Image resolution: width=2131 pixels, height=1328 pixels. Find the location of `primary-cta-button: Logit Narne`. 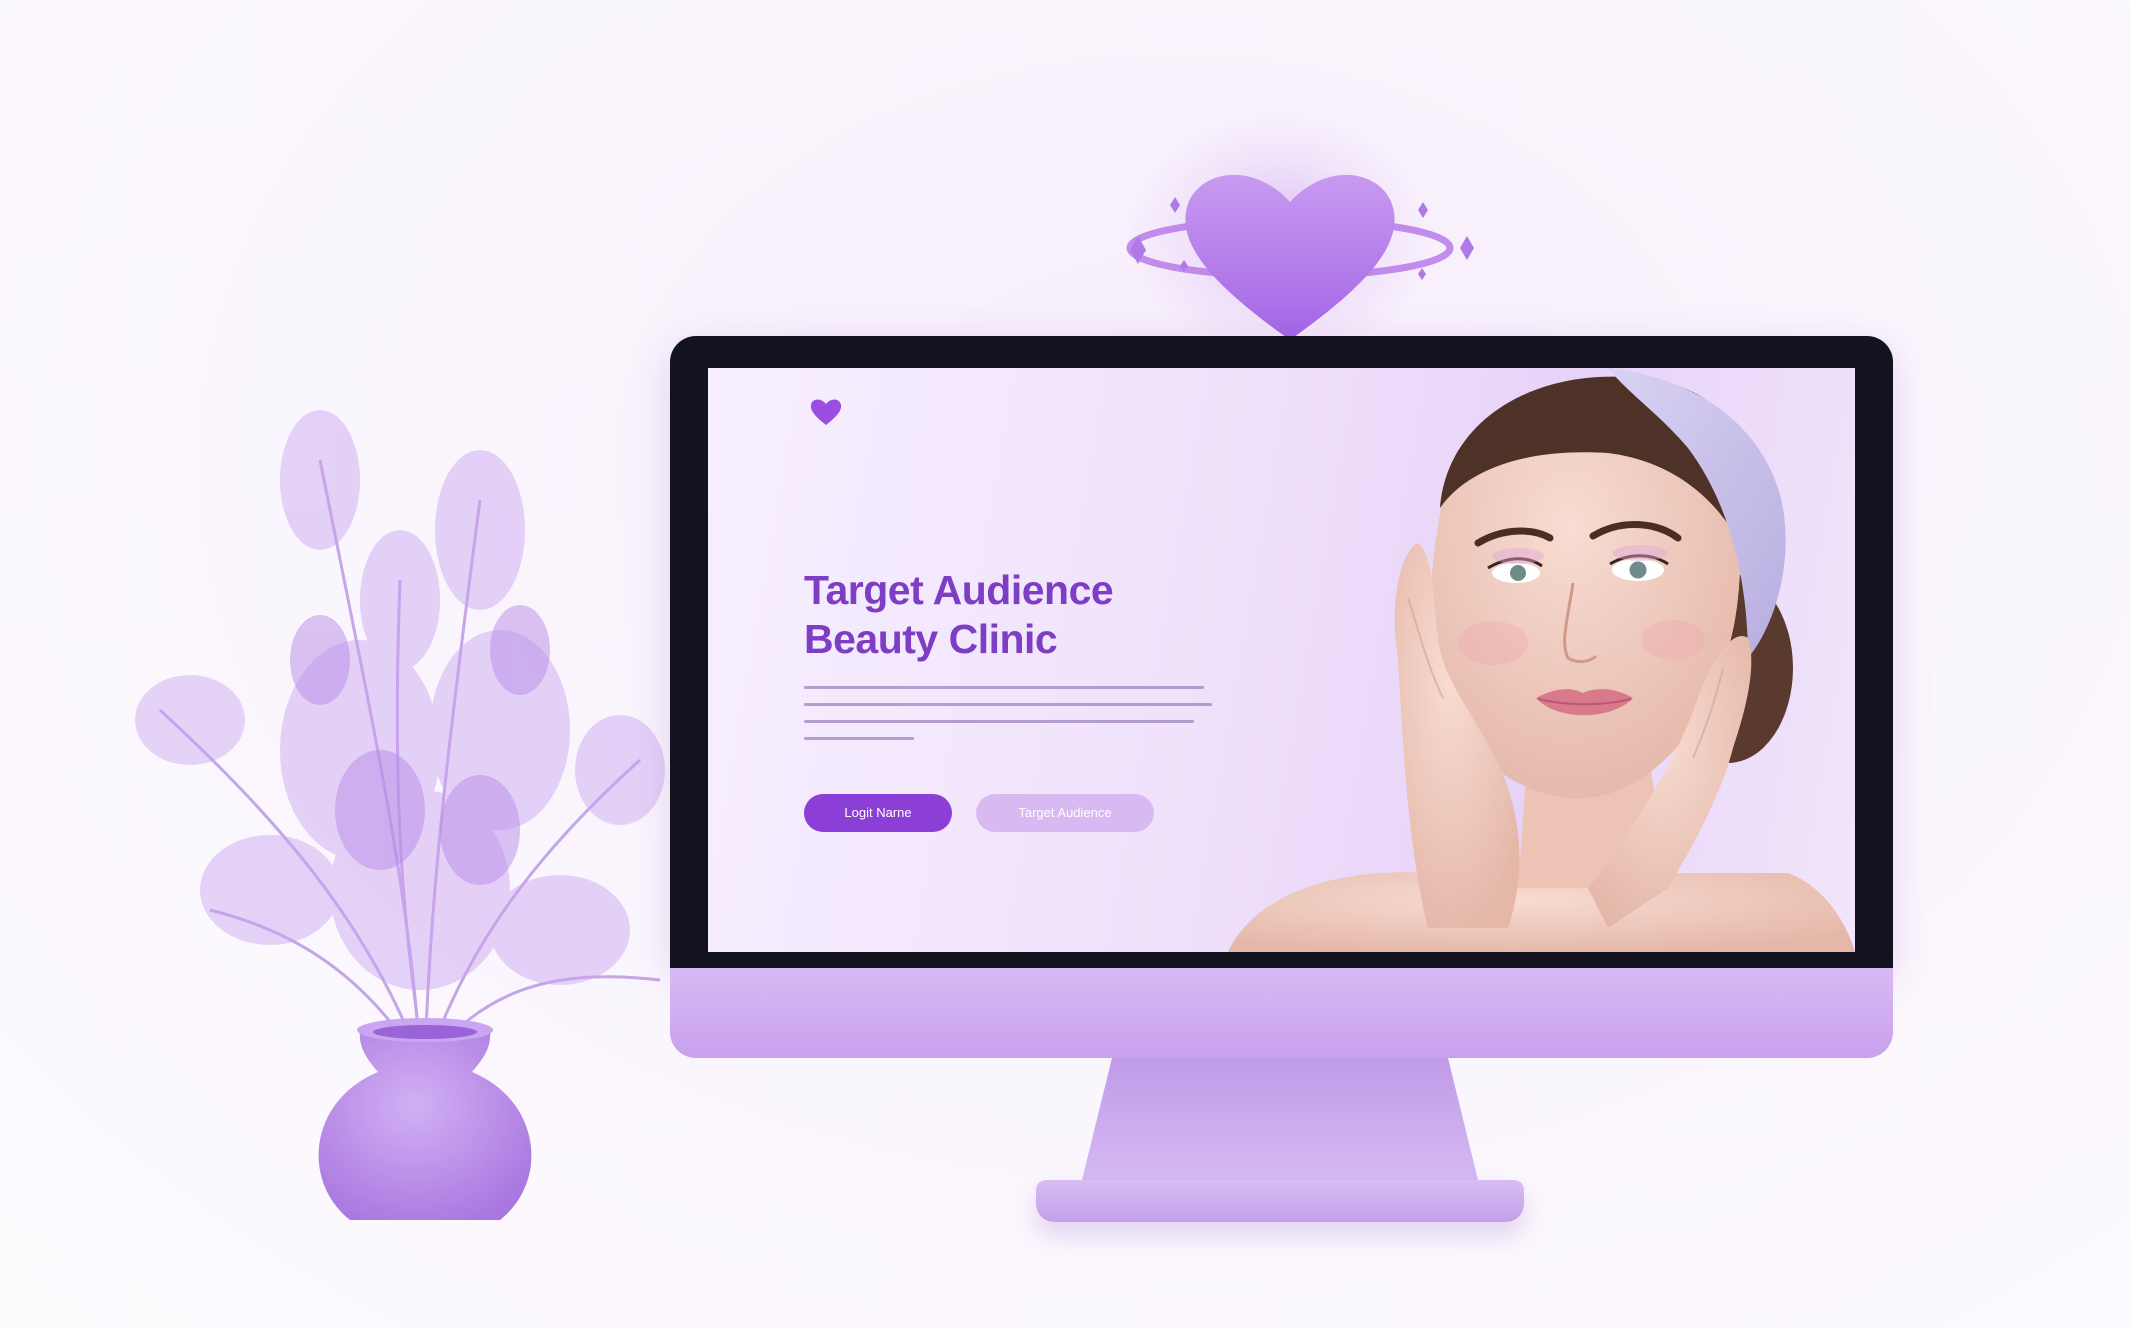

primary-cta-button: Logit Narne is located at coordinates (878, 813).